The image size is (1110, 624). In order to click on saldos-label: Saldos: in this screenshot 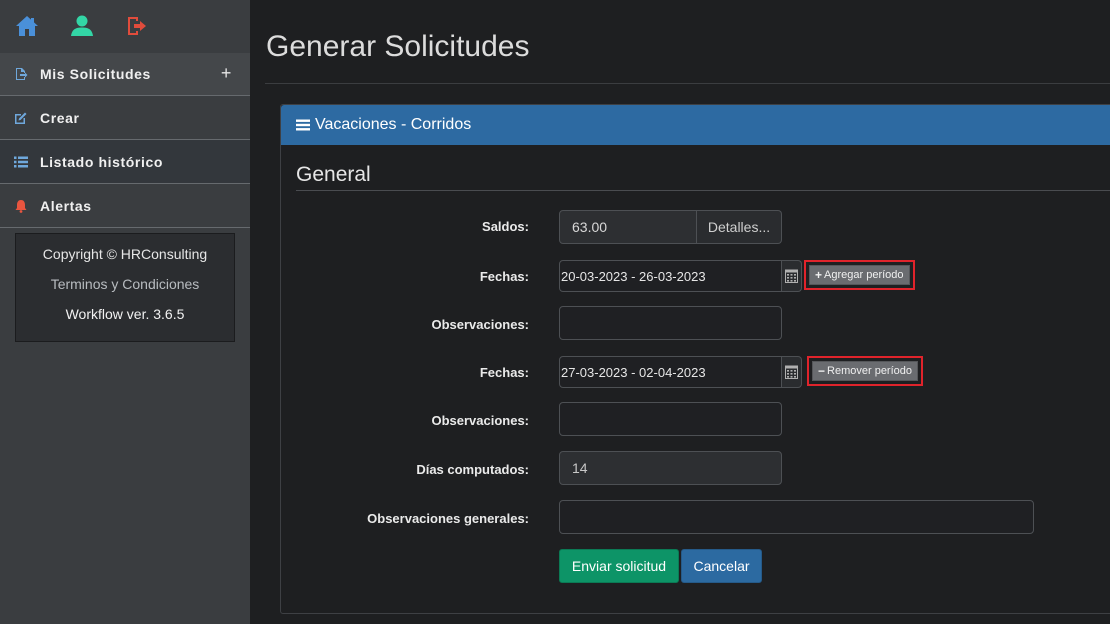, I will do `click(505, 226)`.